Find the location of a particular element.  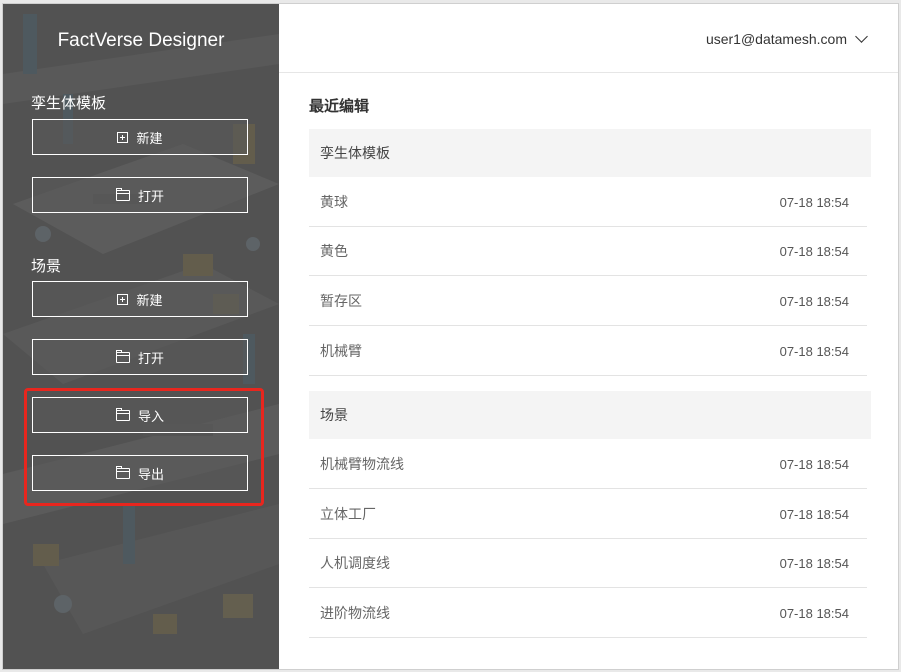

template-open-button: 打开 is located at coordinates (140, 195).